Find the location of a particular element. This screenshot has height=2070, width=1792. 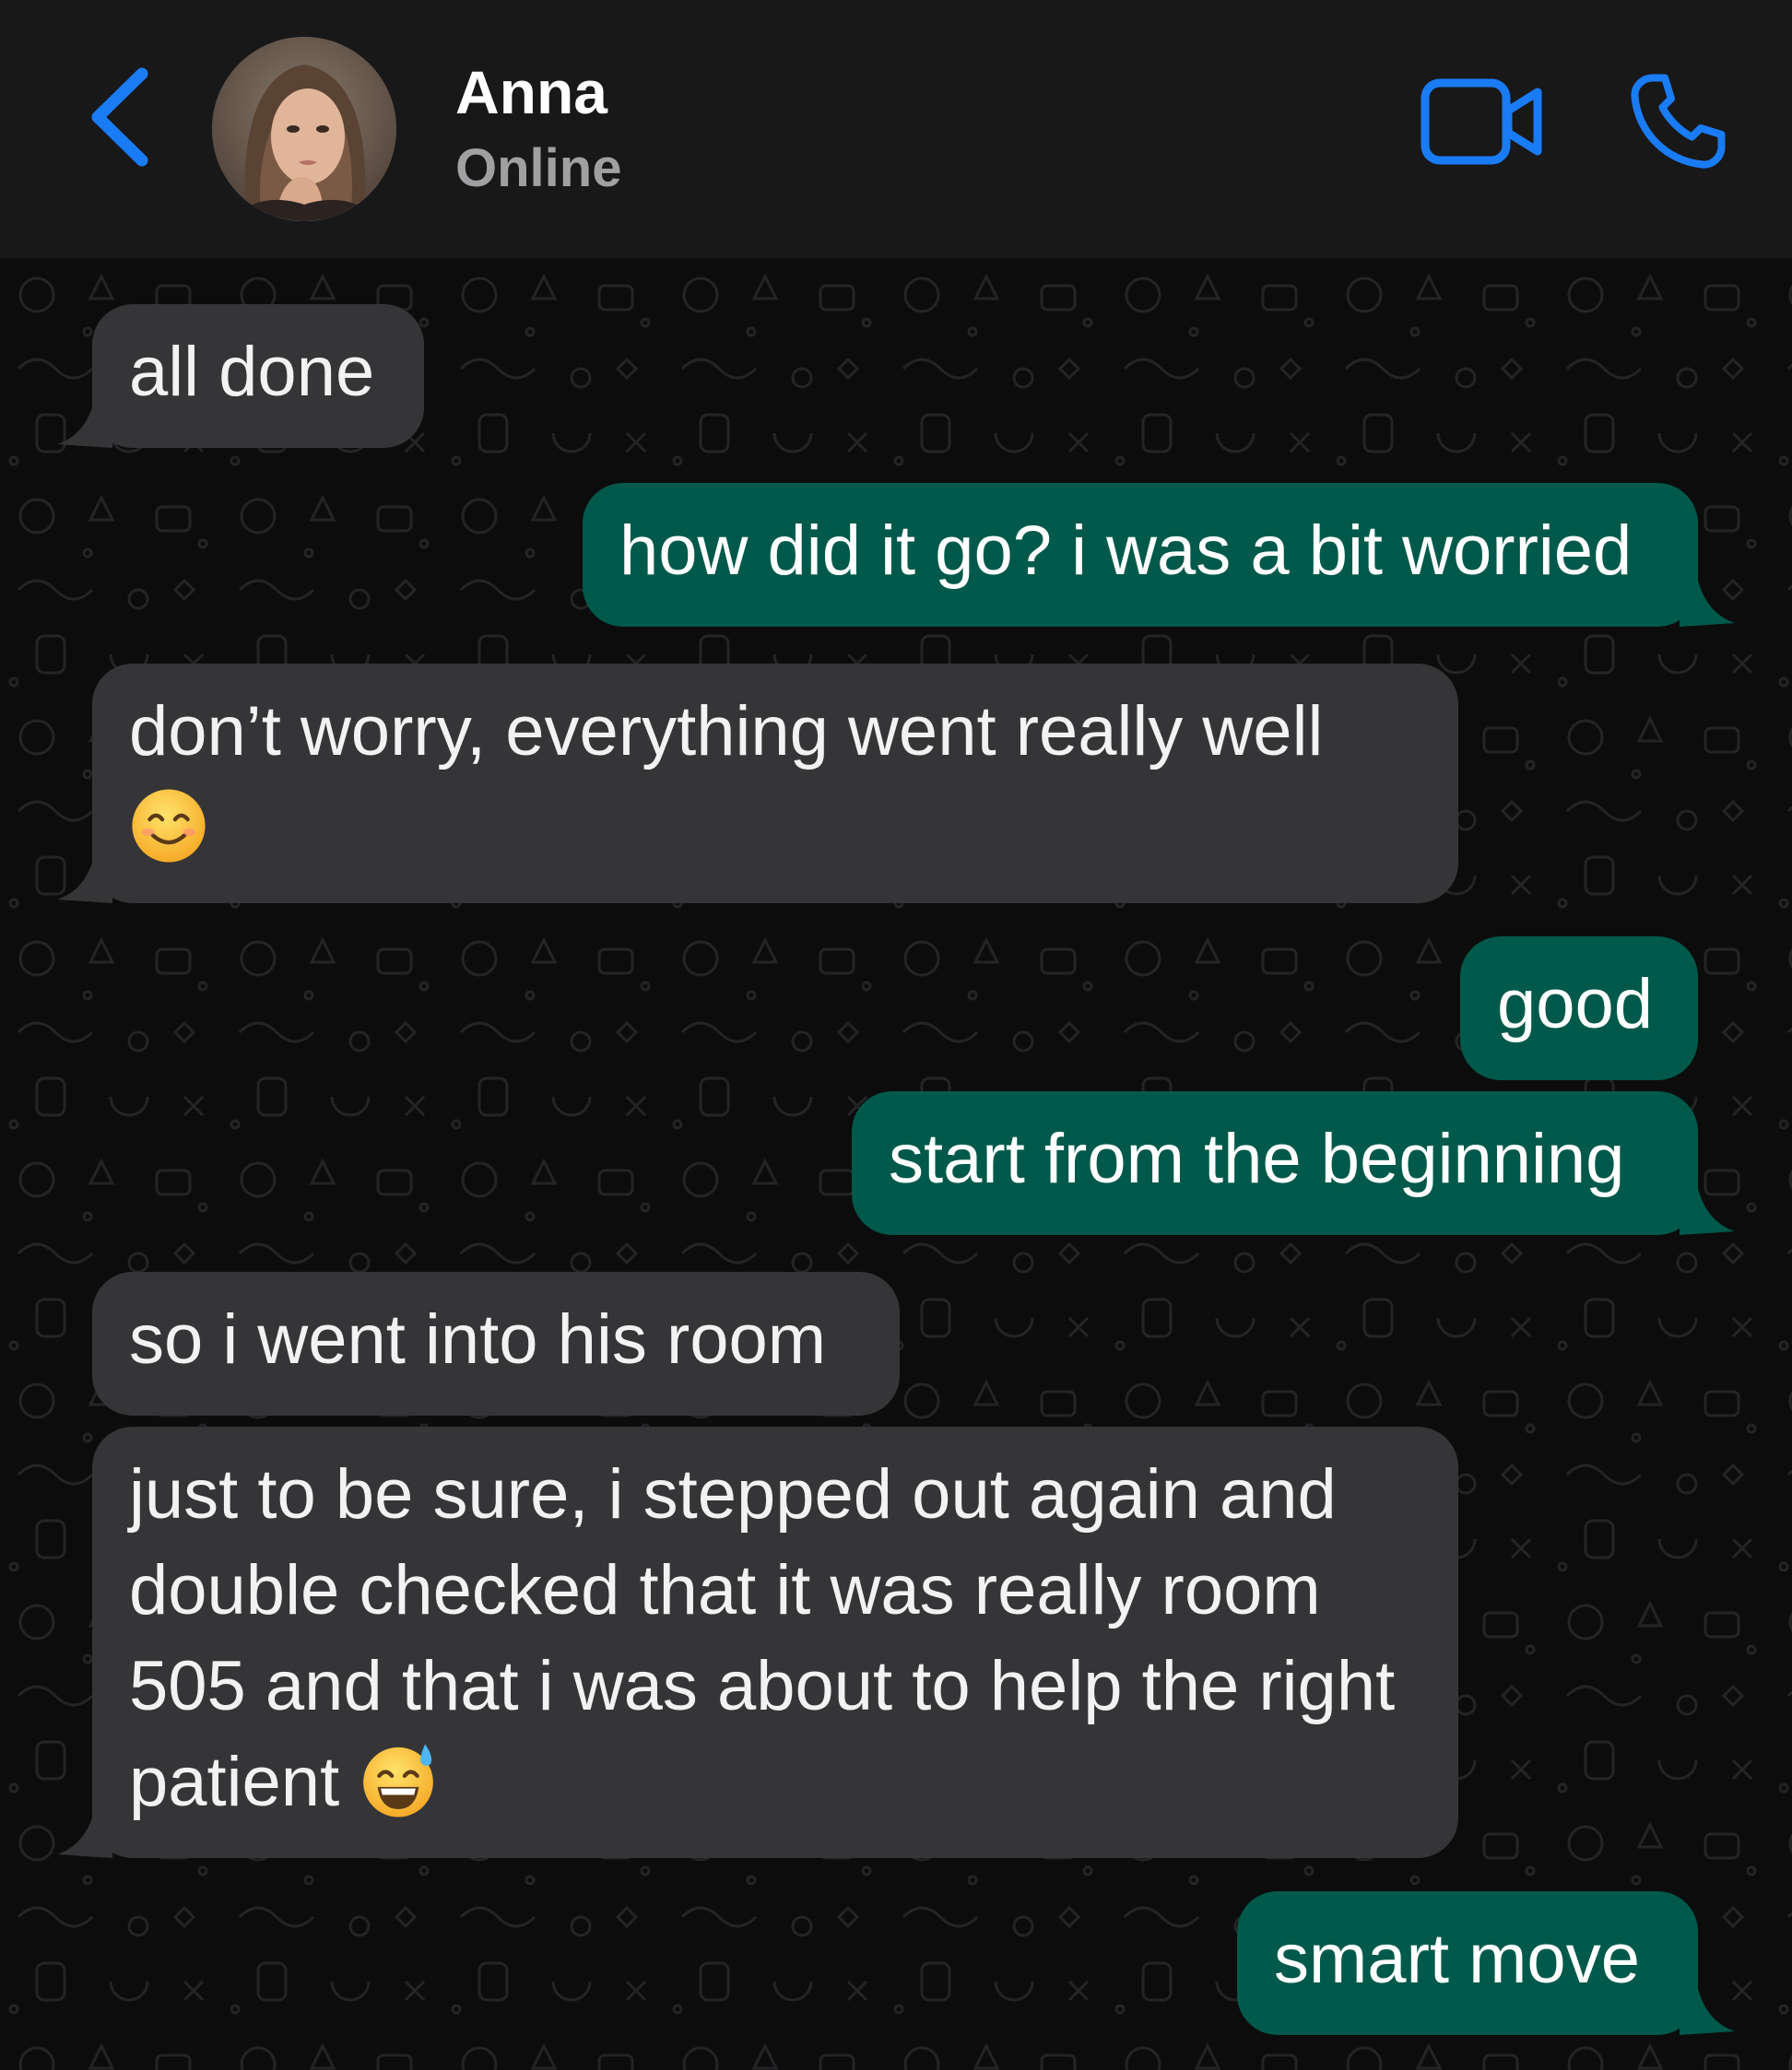

message-bubble-outgoing: good is located at coordinates (1579, 1008).